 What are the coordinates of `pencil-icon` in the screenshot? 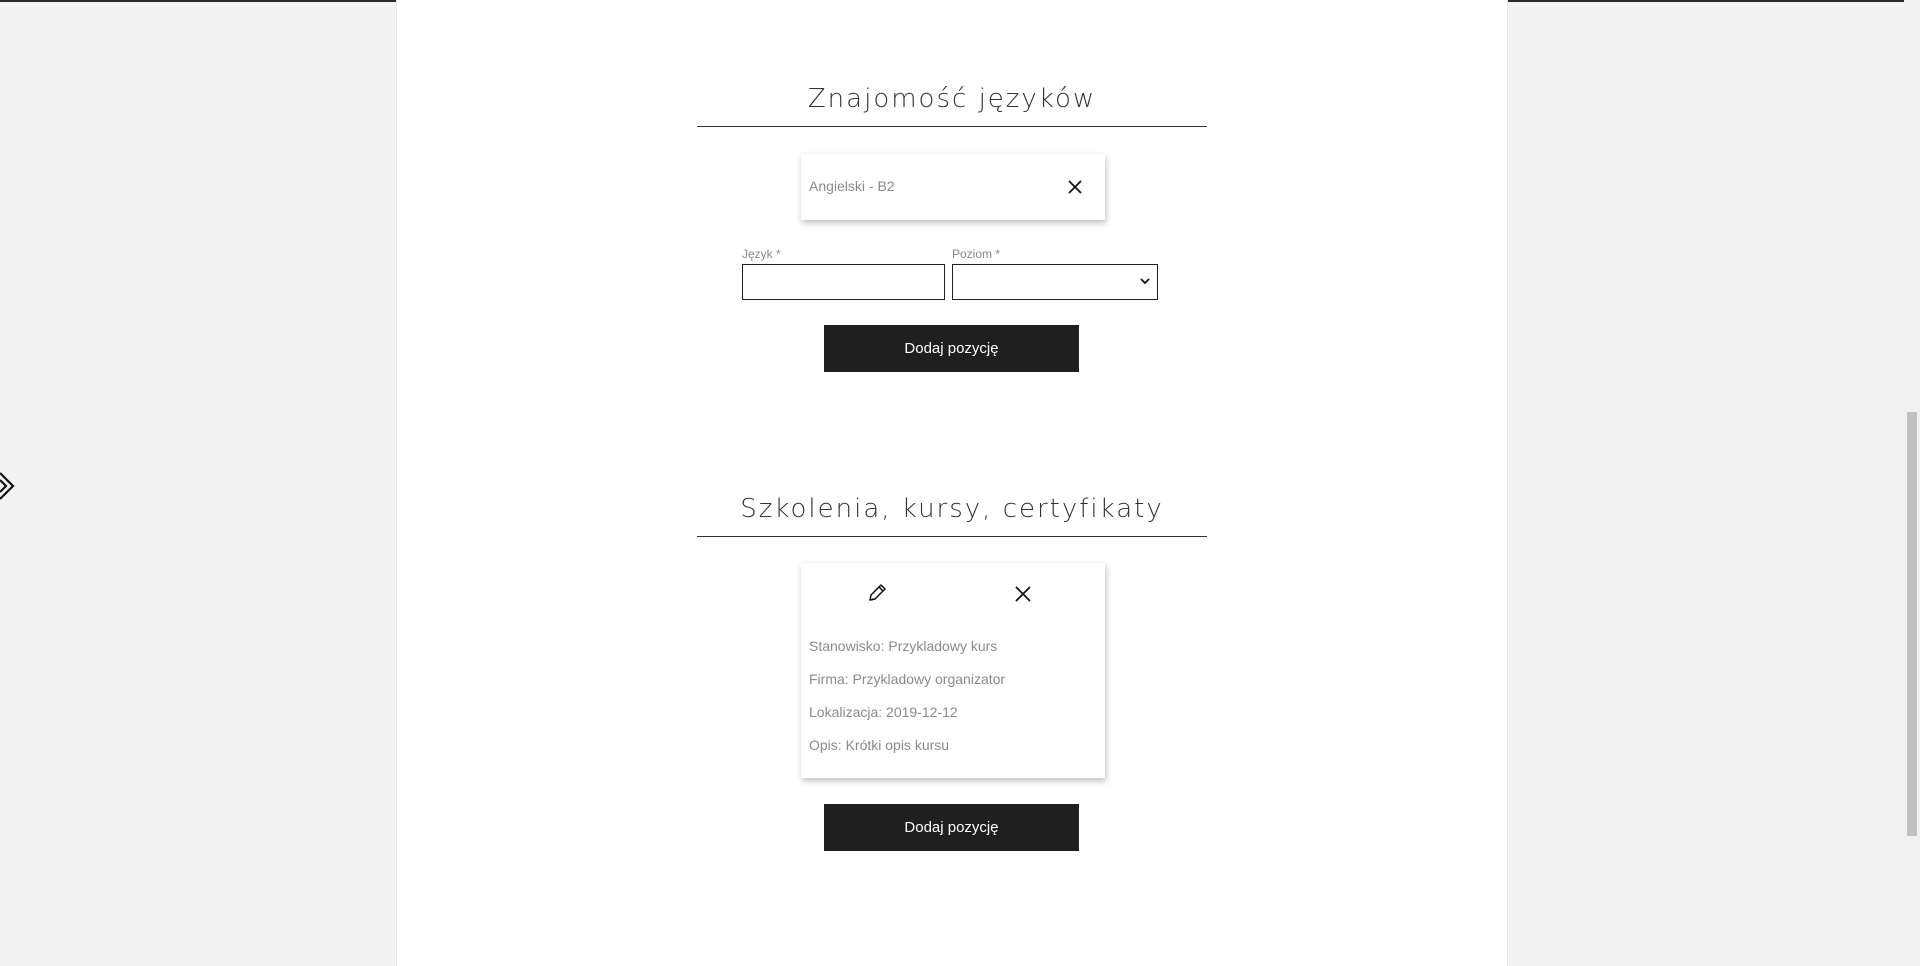 It's located at (877, 592).